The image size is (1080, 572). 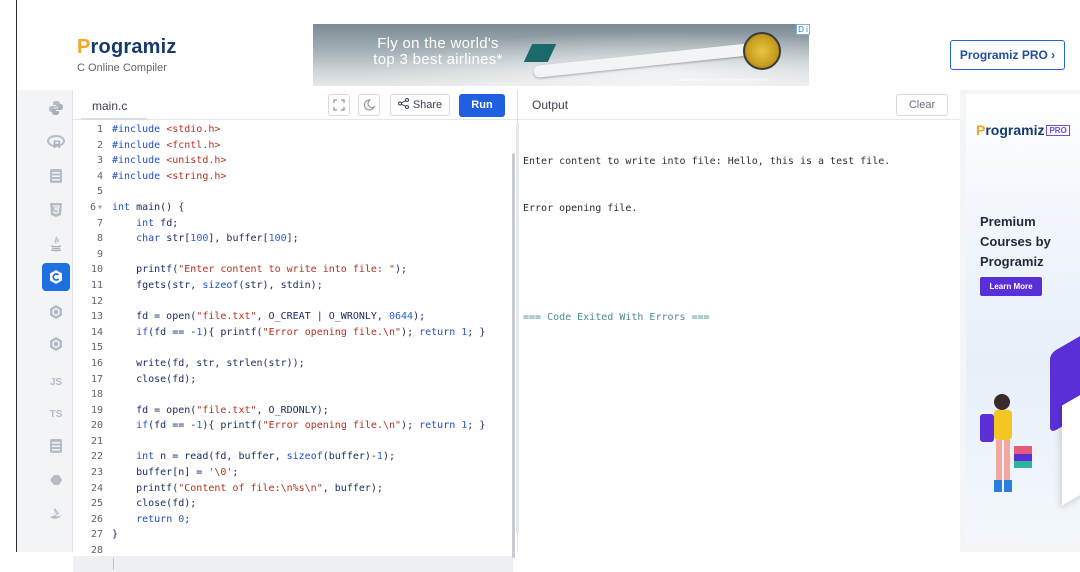 What do you see at coordinates (96, 332) in the screenshot?
I see `line-number: 14` at bounding box center [96, 332].